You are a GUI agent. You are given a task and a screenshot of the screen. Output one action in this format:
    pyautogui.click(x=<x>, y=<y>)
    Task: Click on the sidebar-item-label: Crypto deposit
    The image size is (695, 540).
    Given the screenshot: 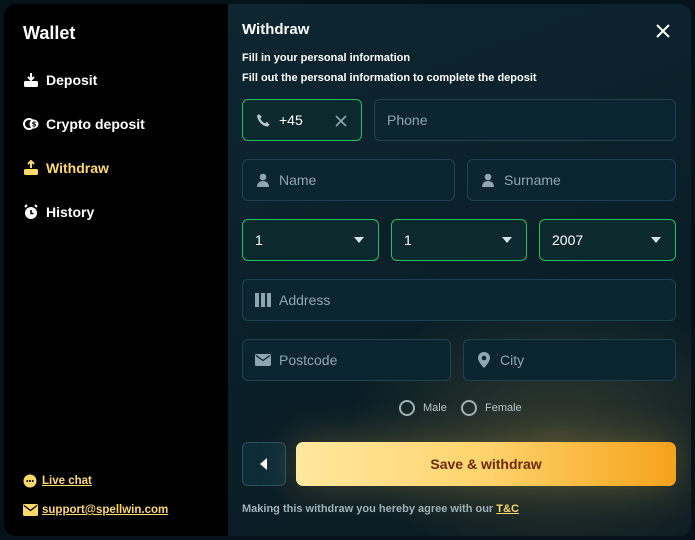 What is the action you would take?
    pyautogui.click(x=95, y=124)
    